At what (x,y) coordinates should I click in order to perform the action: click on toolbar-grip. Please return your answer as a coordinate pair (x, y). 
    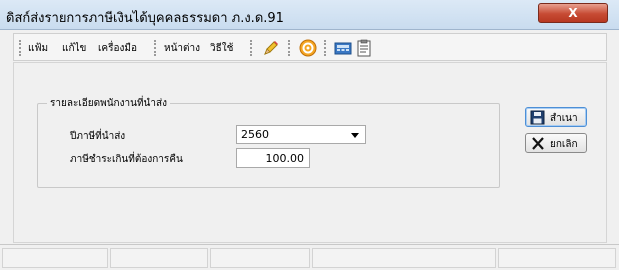
    Looking at the image, I should click on (20, 48).